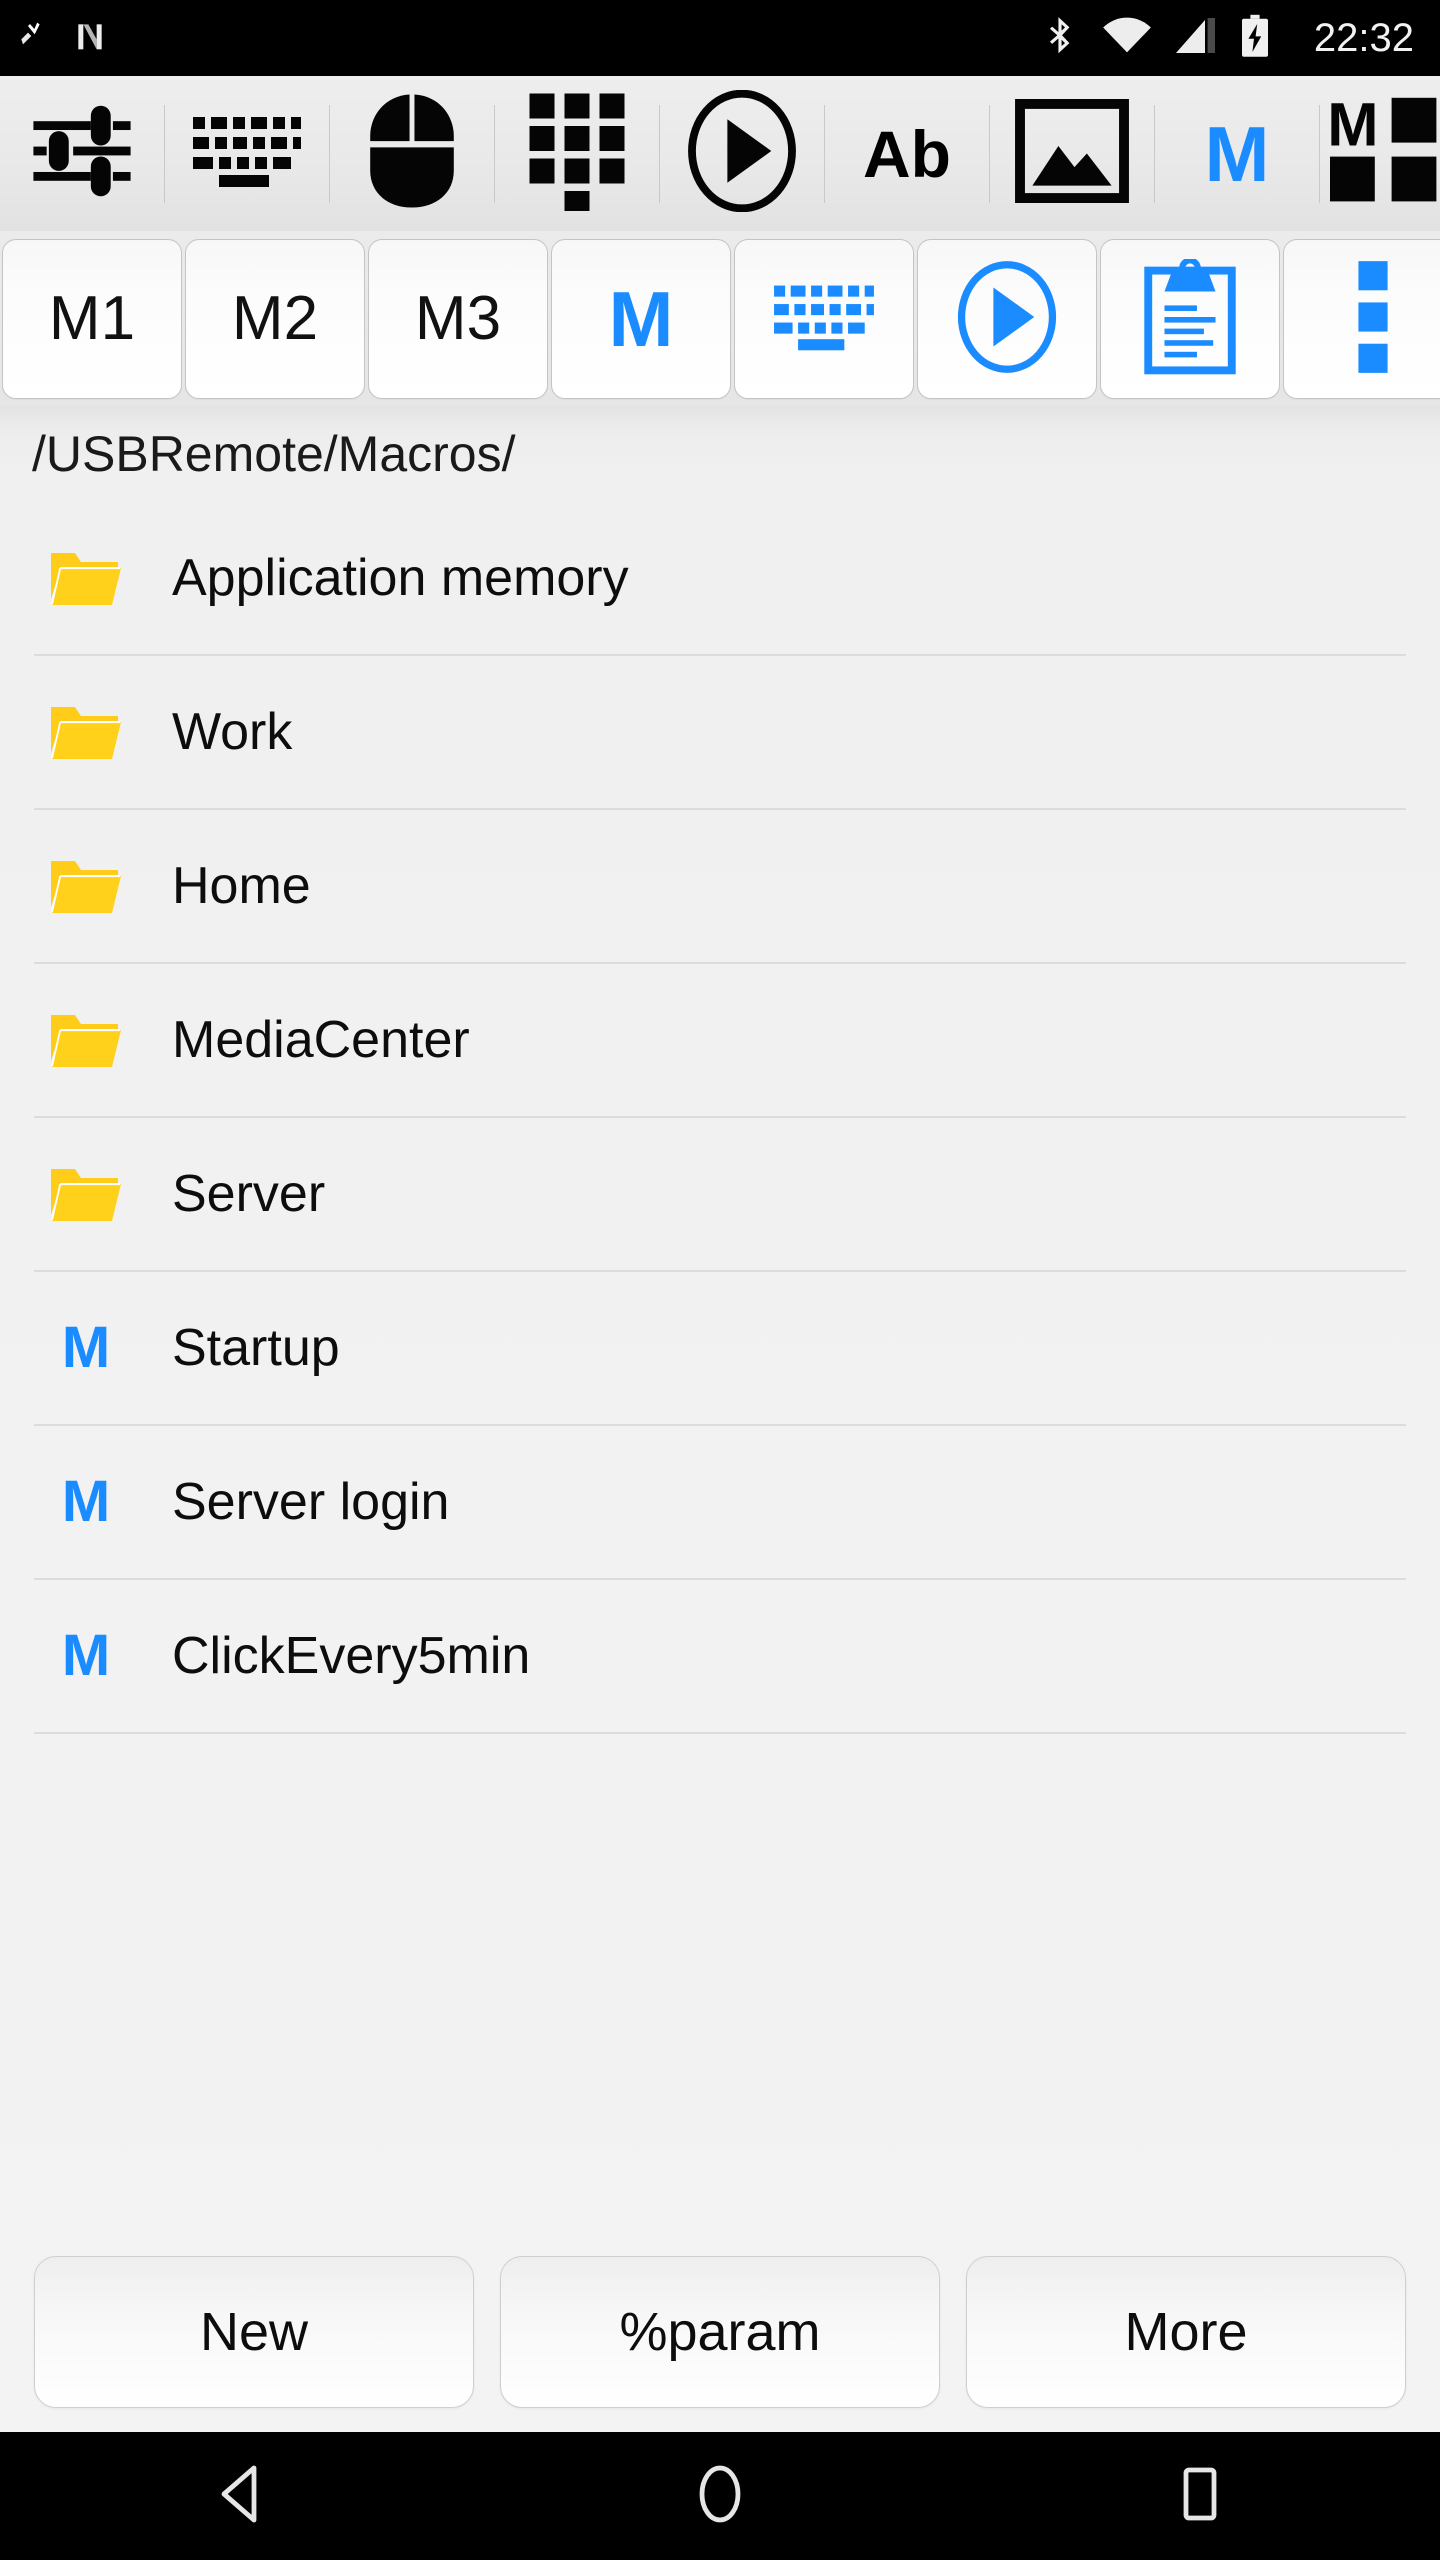 This screenshot has width=1440, height=2560. What do you see at coordinates (720, 1348) in the screenshot?
I see `list-item: M Startup` at bounding box center [720, 1348].